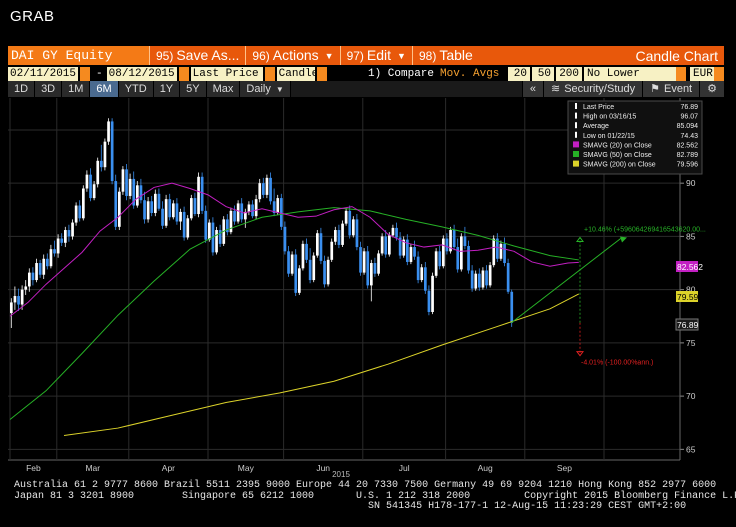 This screenshot has height=527, width=736. What do you see at coordinates (223, 89) in the screenshot?
I see `period-max: Max` at bounding box center [223, 89].